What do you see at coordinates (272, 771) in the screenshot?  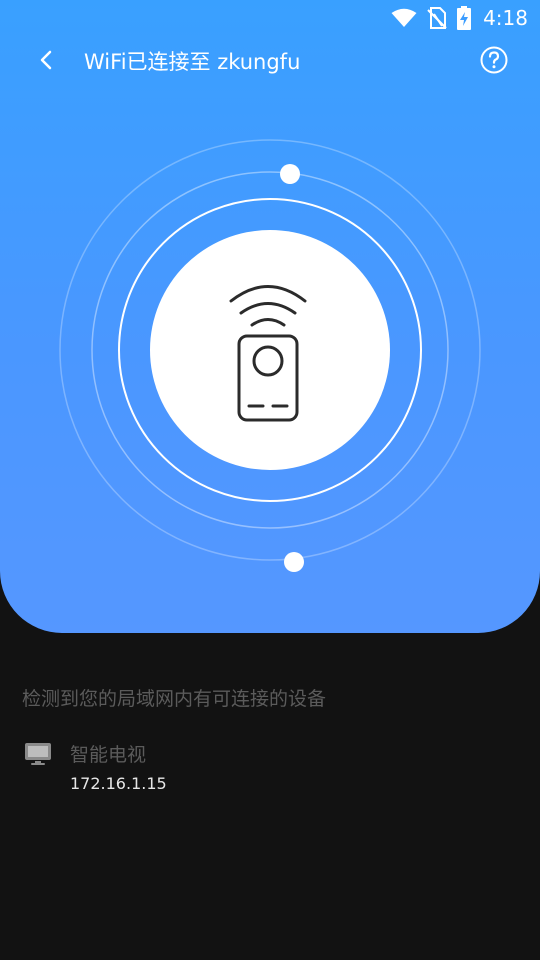 I see `device-item-smart-tv: 智能电视 172.16.1.15` at bounding box center [272, 771].